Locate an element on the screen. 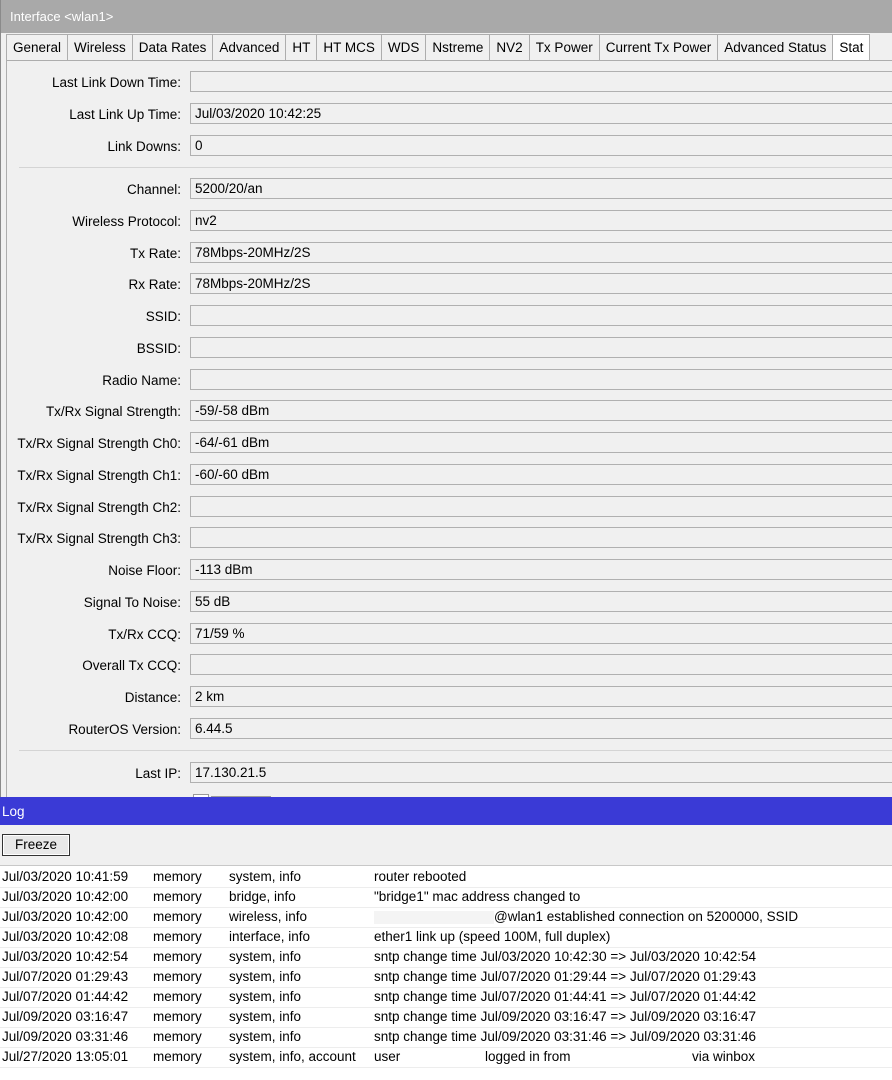 The height and width of the screenshot is (1080, 892). freeze-button: Freeze is located at coordinates (36, 845).